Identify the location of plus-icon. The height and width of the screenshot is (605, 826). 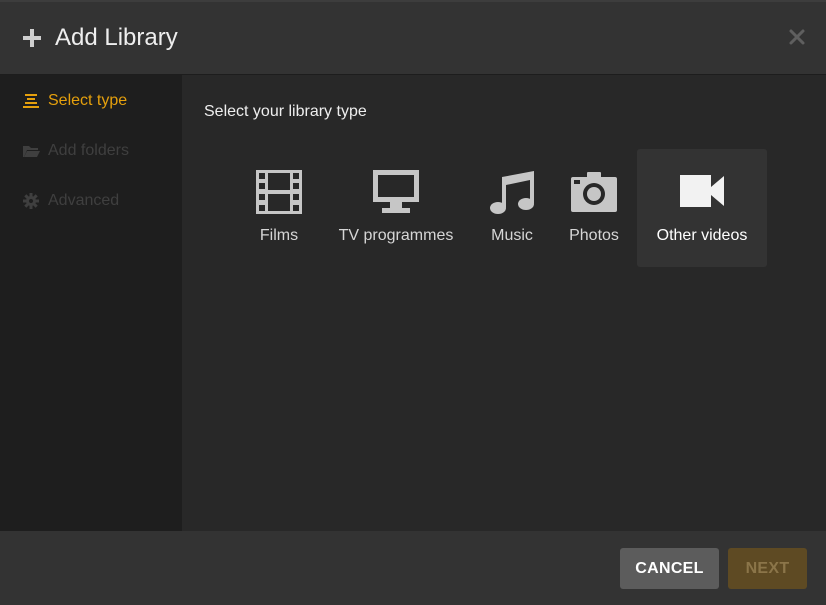
(32, 38).